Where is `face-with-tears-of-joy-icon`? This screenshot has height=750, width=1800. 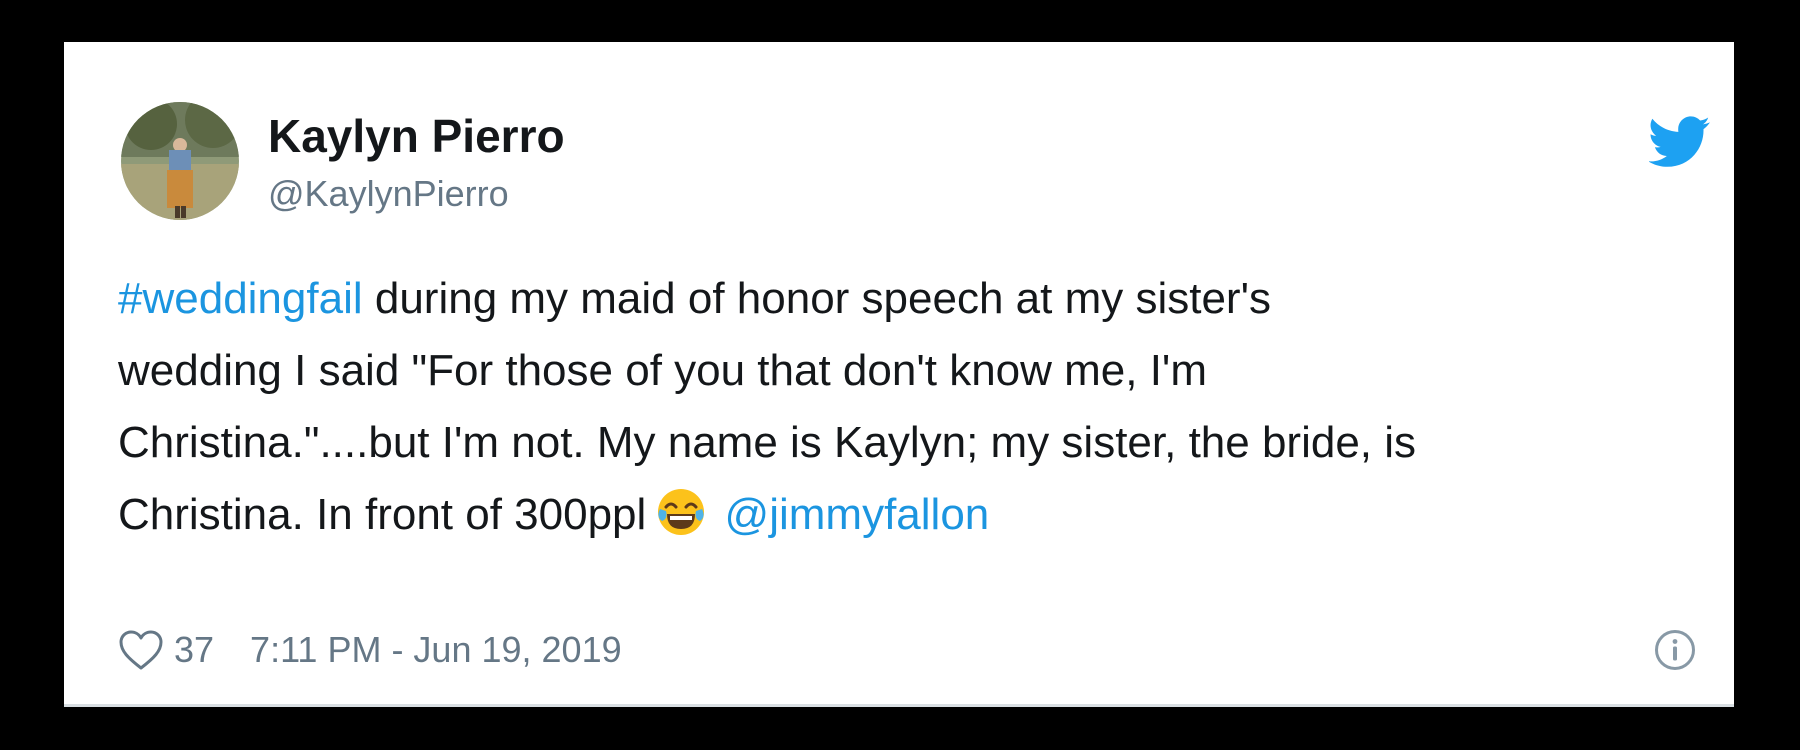 face-with-tears-of-joy-icon is located at coordinates (681, 512).